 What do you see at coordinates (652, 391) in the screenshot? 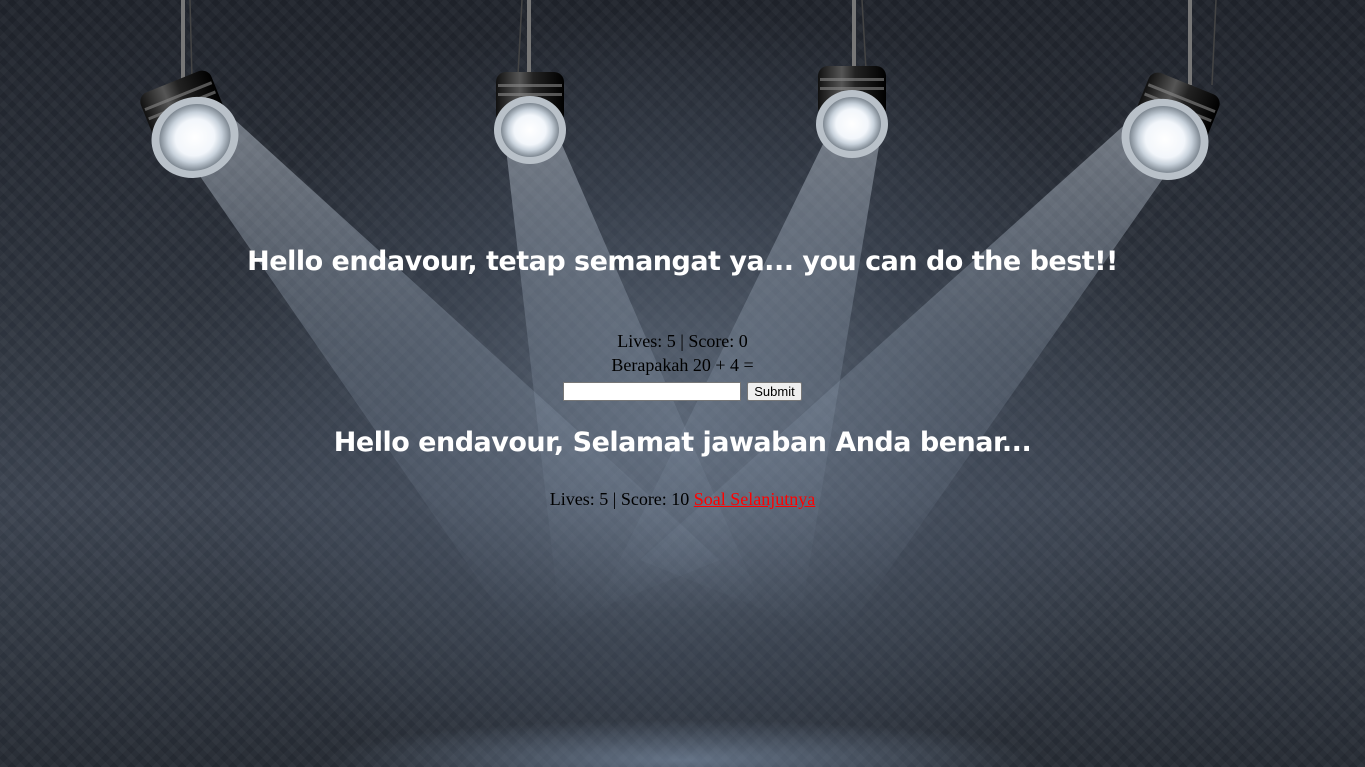
I see `answer-input` at bounding box center [652, 391].